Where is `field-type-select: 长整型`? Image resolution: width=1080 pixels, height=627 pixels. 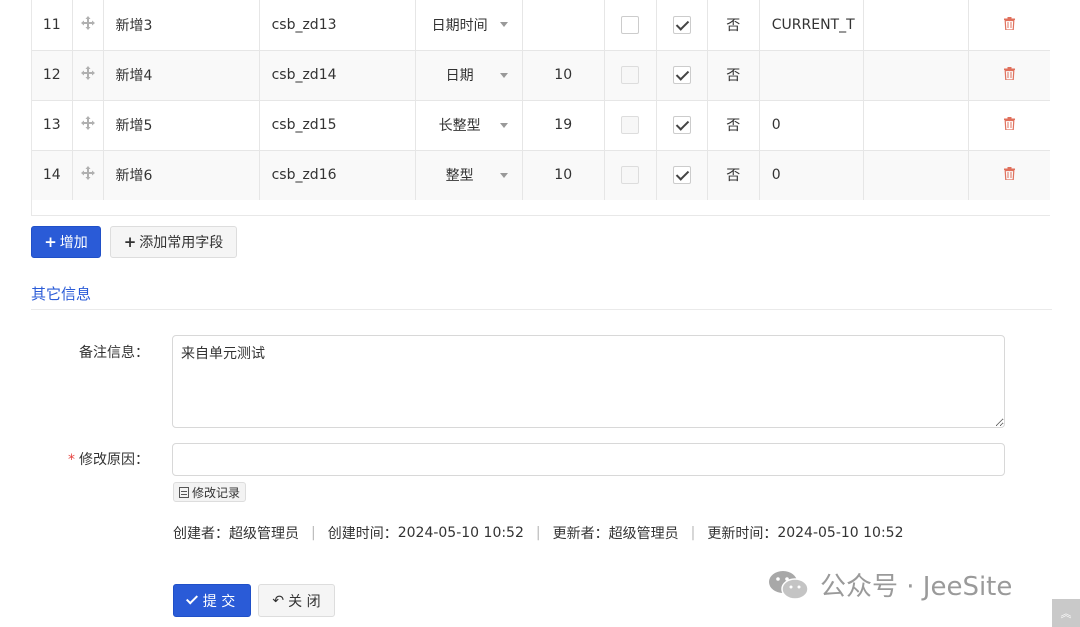
field-type-select: 长整型 is located at coordinates (469, 125).